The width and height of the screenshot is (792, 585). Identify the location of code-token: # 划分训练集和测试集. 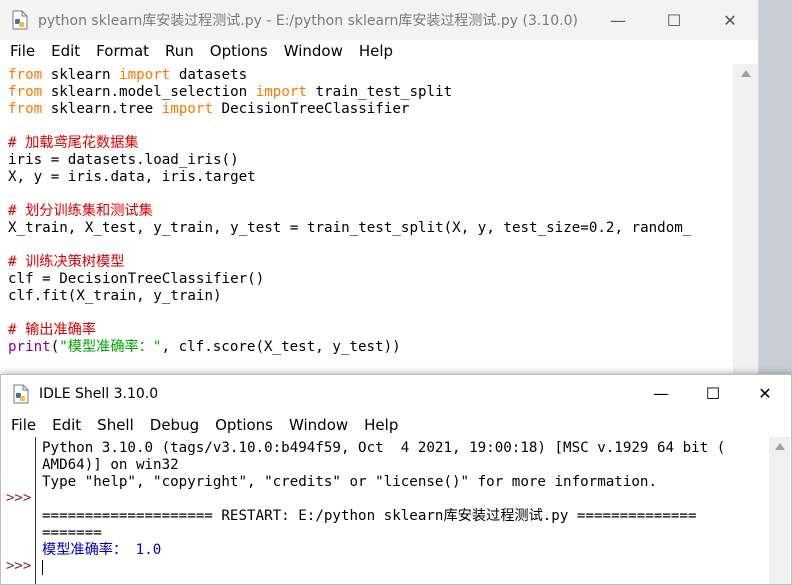
(80, 211).